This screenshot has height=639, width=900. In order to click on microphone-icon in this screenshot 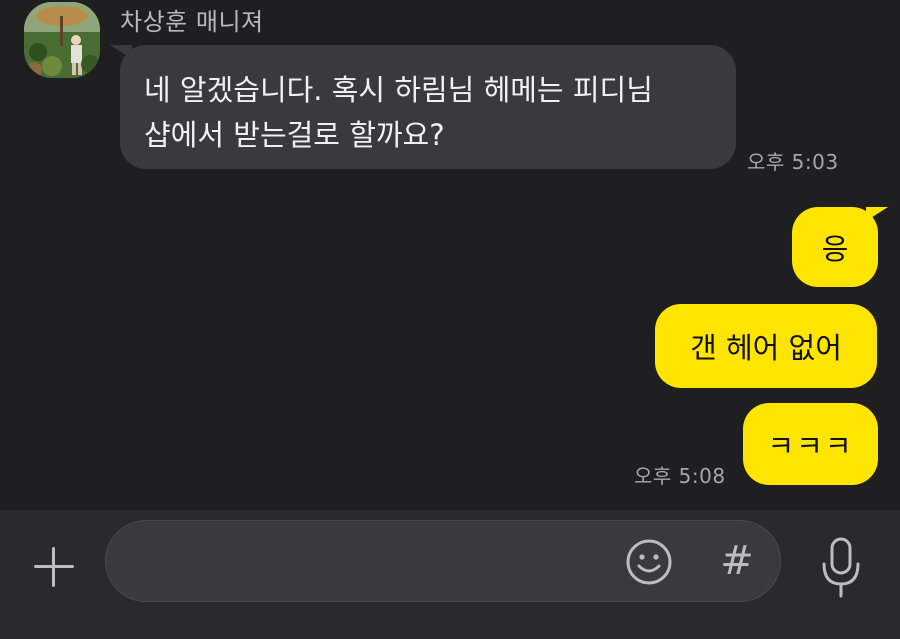, I will do `click(841, 568)`.